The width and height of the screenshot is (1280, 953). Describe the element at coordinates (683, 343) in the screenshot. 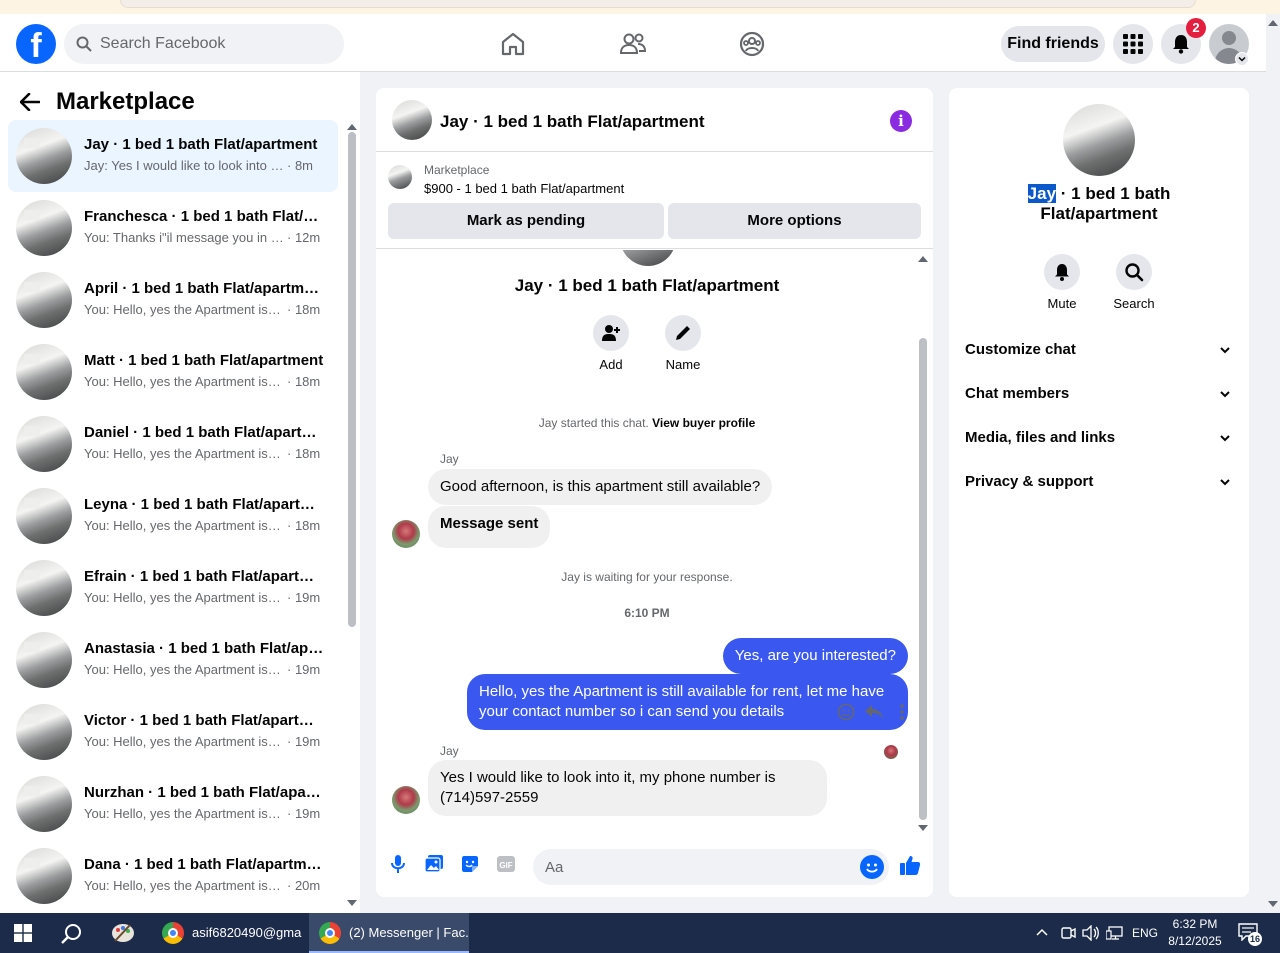

I see `name-action: Name` at that location.